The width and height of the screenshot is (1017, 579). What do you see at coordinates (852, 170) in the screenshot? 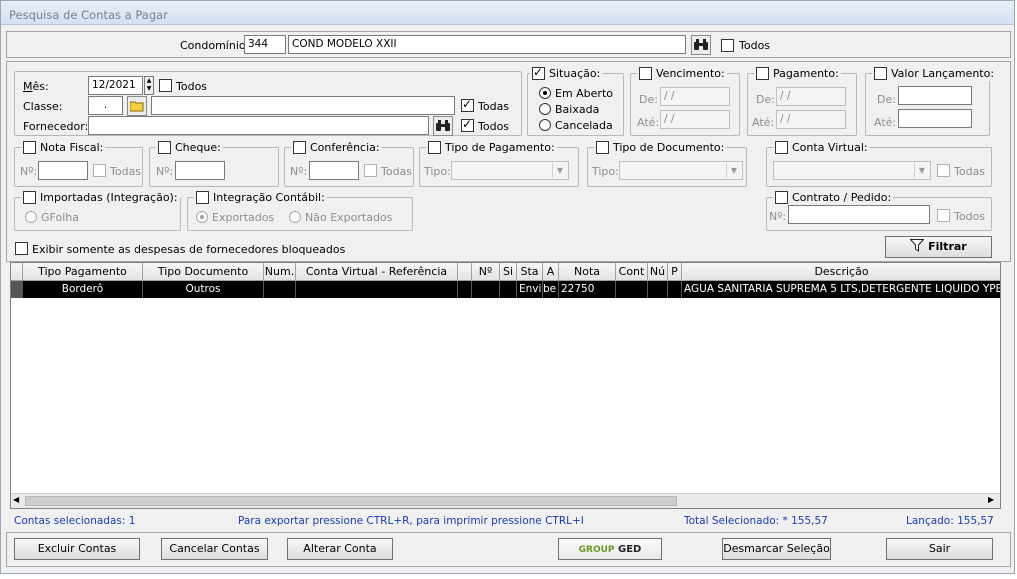
I see `conta-virtual-select: ▼` at bounding box center [852, 170].